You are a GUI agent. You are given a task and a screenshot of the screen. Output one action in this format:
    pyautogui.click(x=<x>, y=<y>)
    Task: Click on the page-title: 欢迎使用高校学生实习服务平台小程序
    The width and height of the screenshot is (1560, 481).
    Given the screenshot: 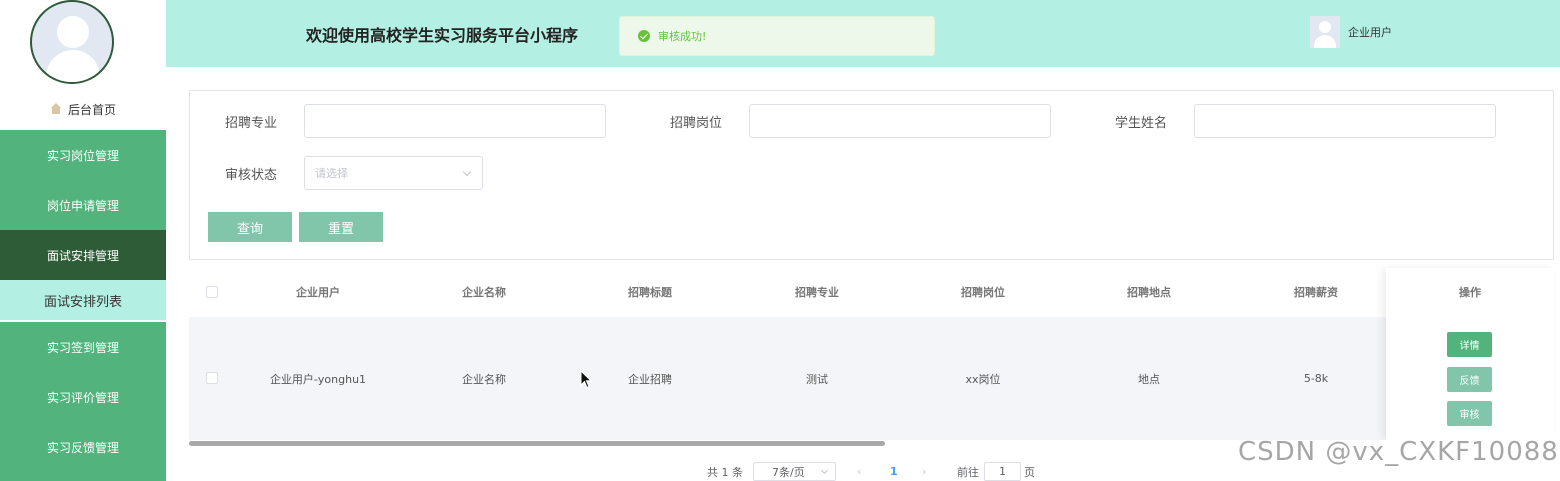 What is the action you would take?
    pyautogui.click(x=442, y=35)
    